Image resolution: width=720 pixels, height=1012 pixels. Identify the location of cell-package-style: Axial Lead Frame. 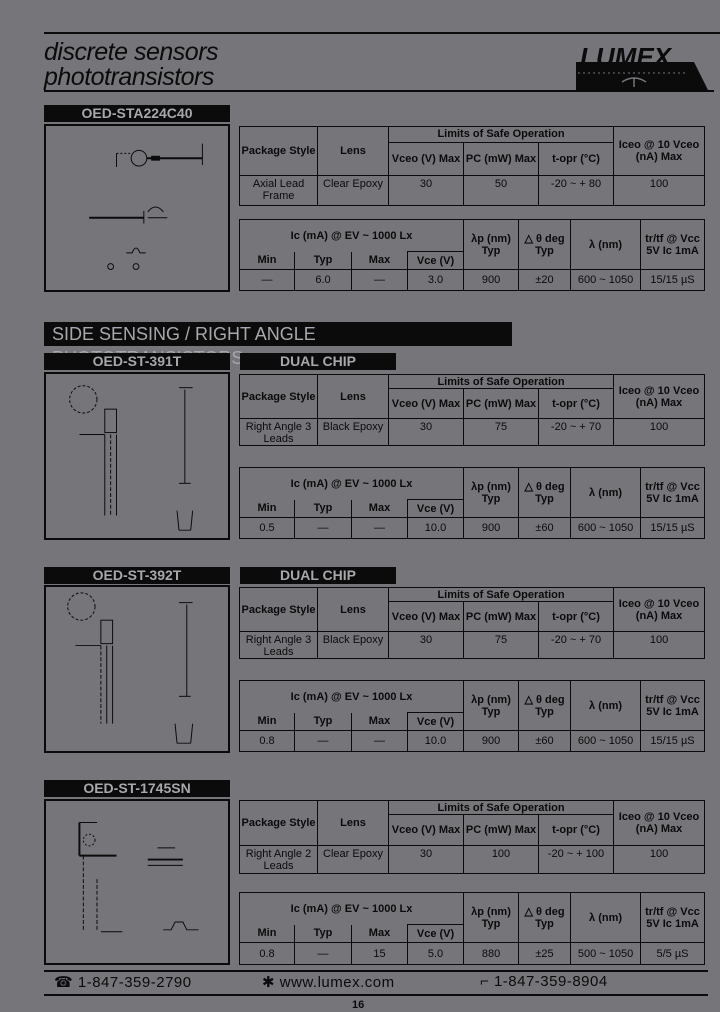
(278, 190).